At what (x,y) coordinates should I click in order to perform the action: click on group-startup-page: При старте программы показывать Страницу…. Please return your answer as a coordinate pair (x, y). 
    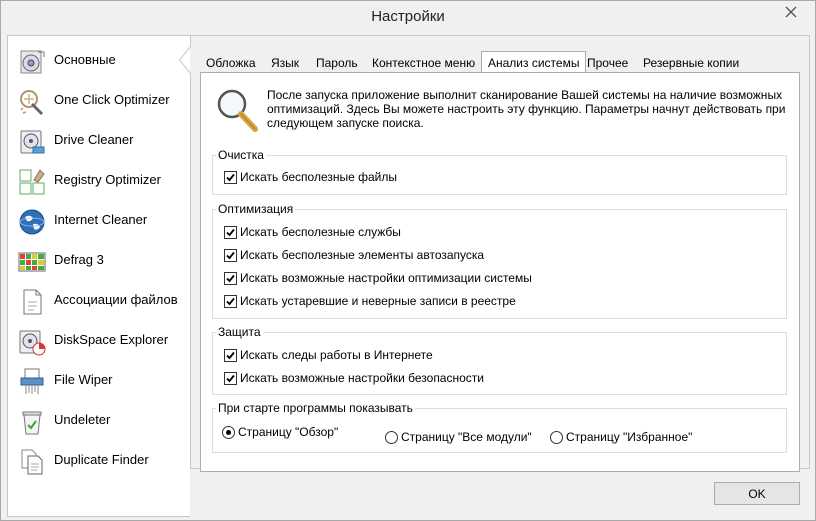
    Looking at the image, I should click on (499, 427).